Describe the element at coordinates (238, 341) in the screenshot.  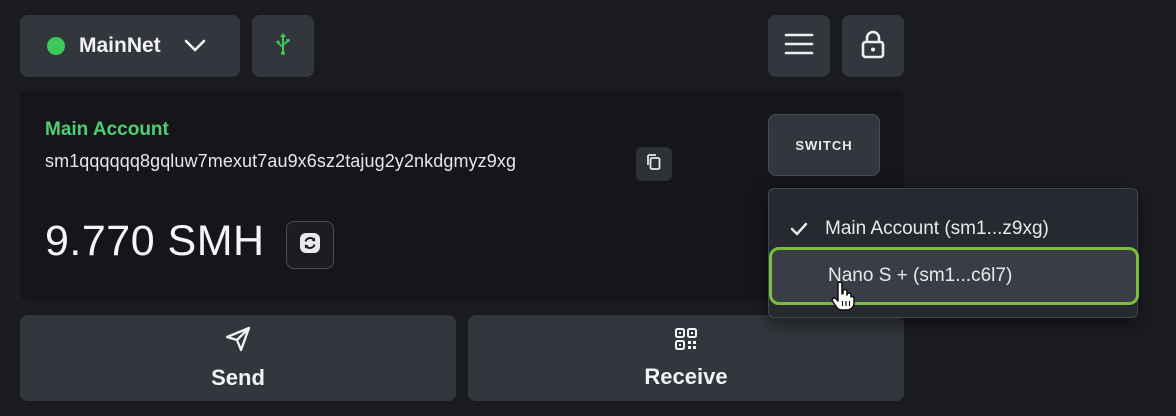
I see `send-icon` at that location.